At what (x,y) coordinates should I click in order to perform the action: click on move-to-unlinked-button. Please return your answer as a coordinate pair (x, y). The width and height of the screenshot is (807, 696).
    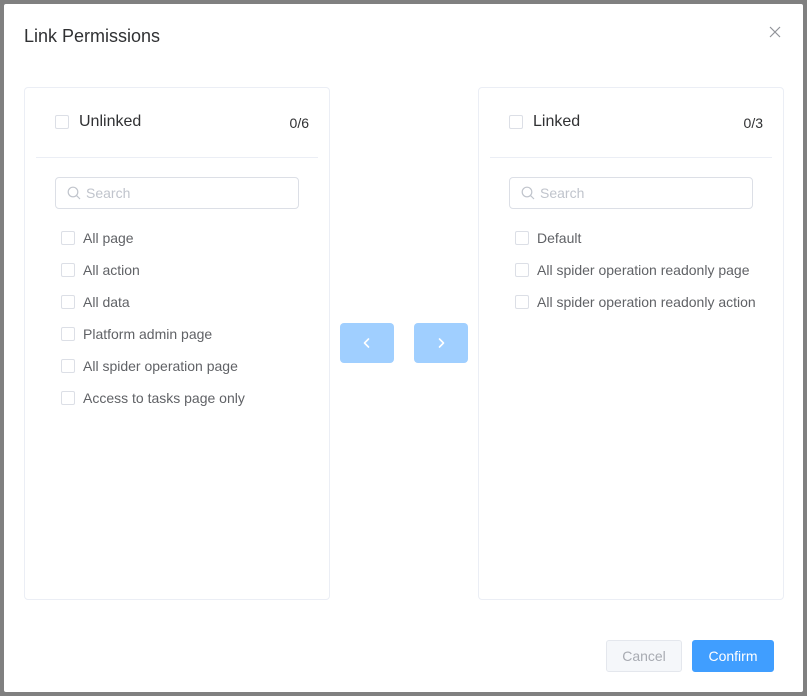
    Looking at the image, I should click on (367, 343).